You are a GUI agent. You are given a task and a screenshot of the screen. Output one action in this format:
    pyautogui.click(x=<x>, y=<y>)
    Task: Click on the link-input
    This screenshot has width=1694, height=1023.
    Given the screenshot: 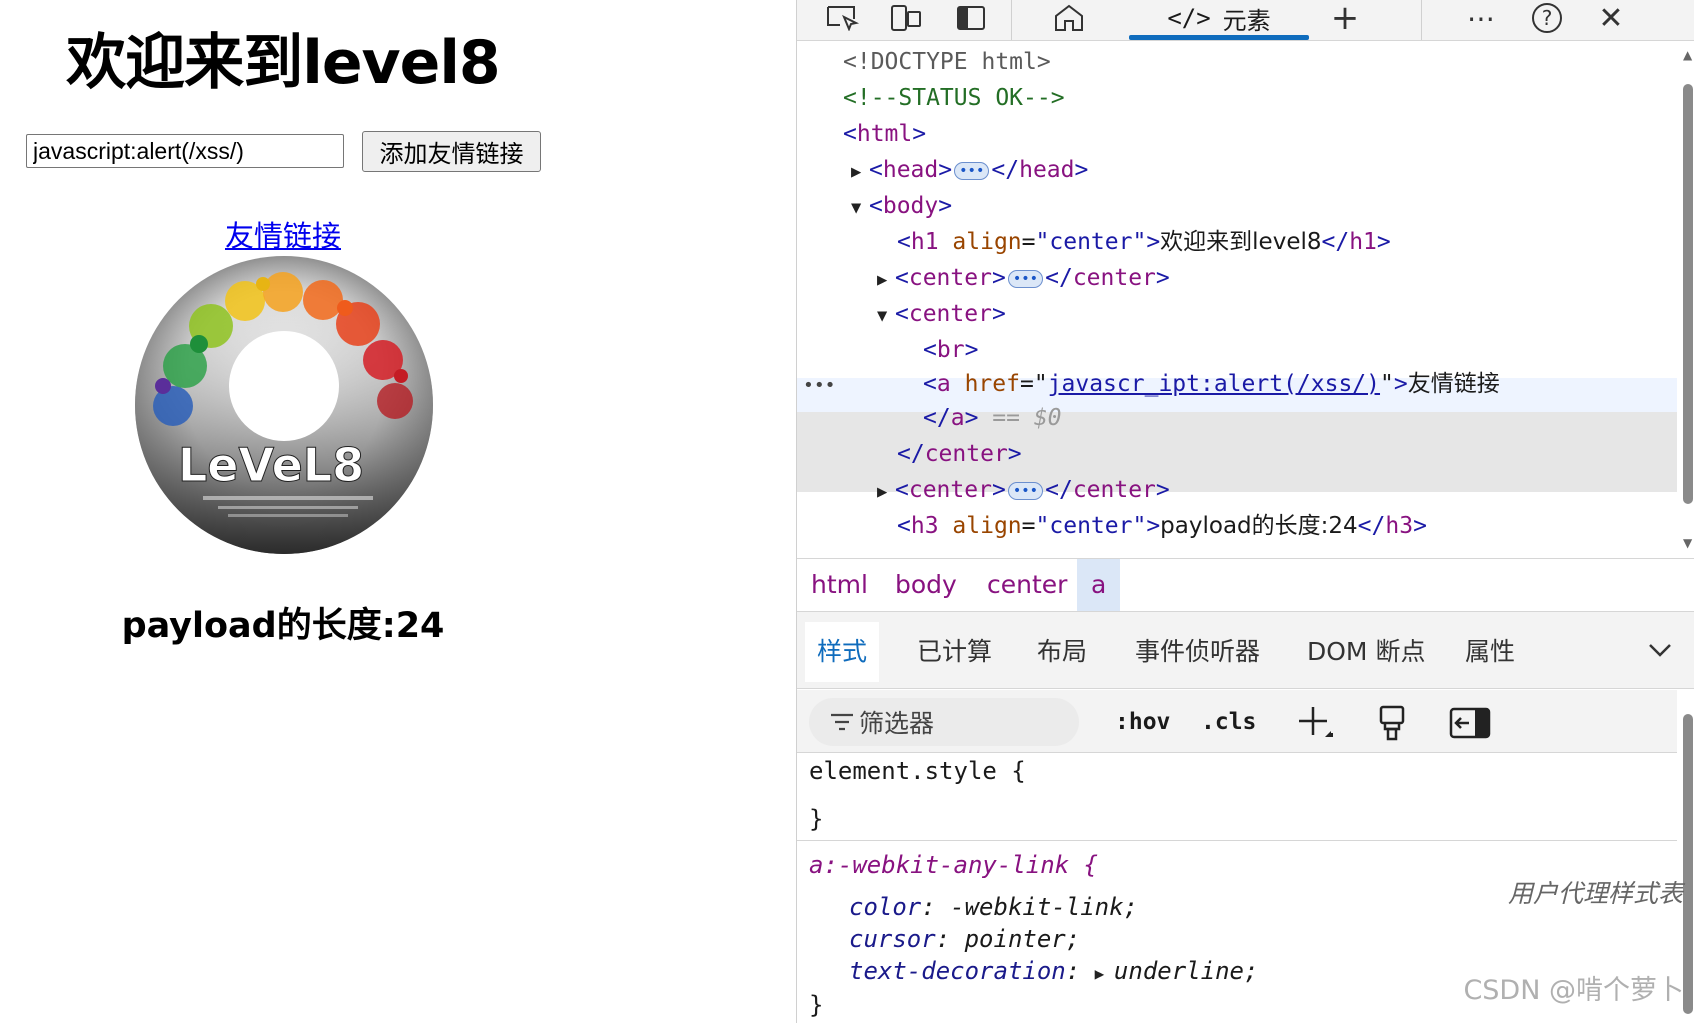 What is the action you would take?
    pyautogui.click(x=185, y=151)
    